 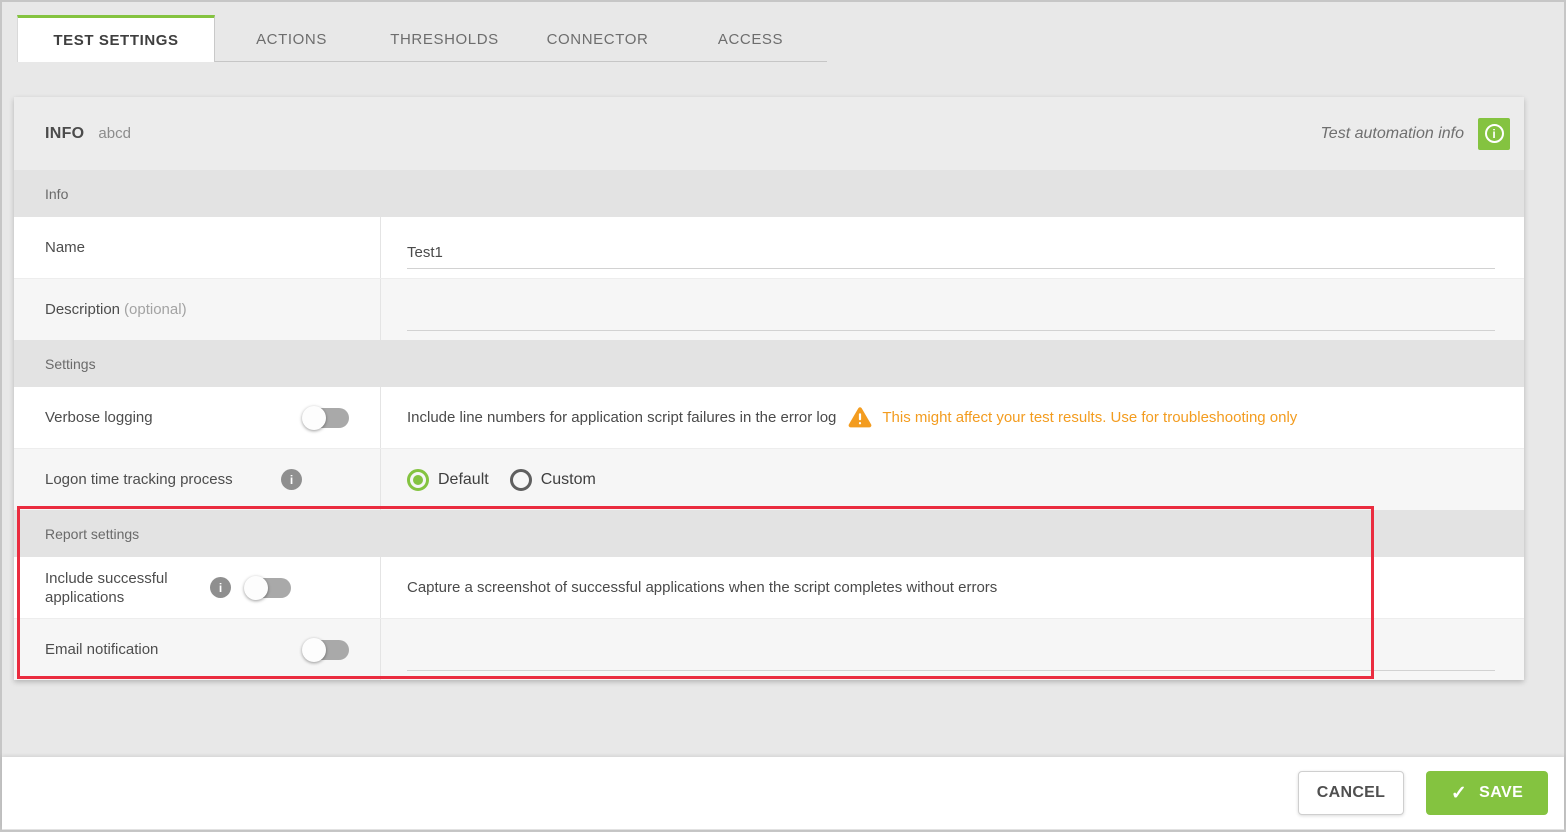 What do you see at coordinates (291, 479) in the screenshot?
I see `logon-tracking-info-icon: i` at bounding box center [291, 479].